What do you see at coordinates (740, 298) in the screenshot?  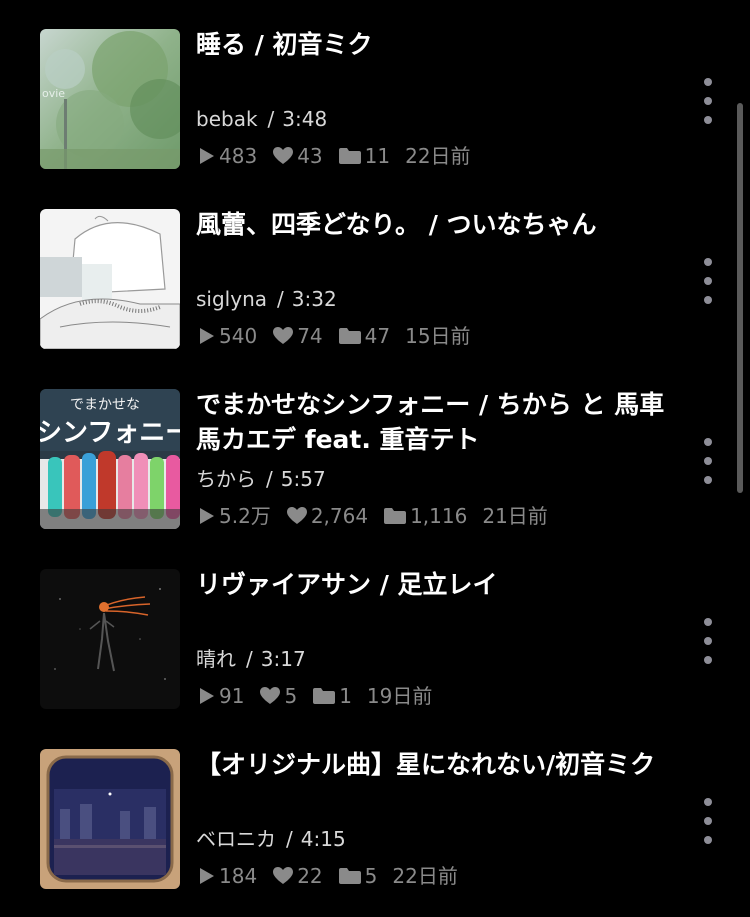 I see `scrollbar` at bounding box center [740, 298].